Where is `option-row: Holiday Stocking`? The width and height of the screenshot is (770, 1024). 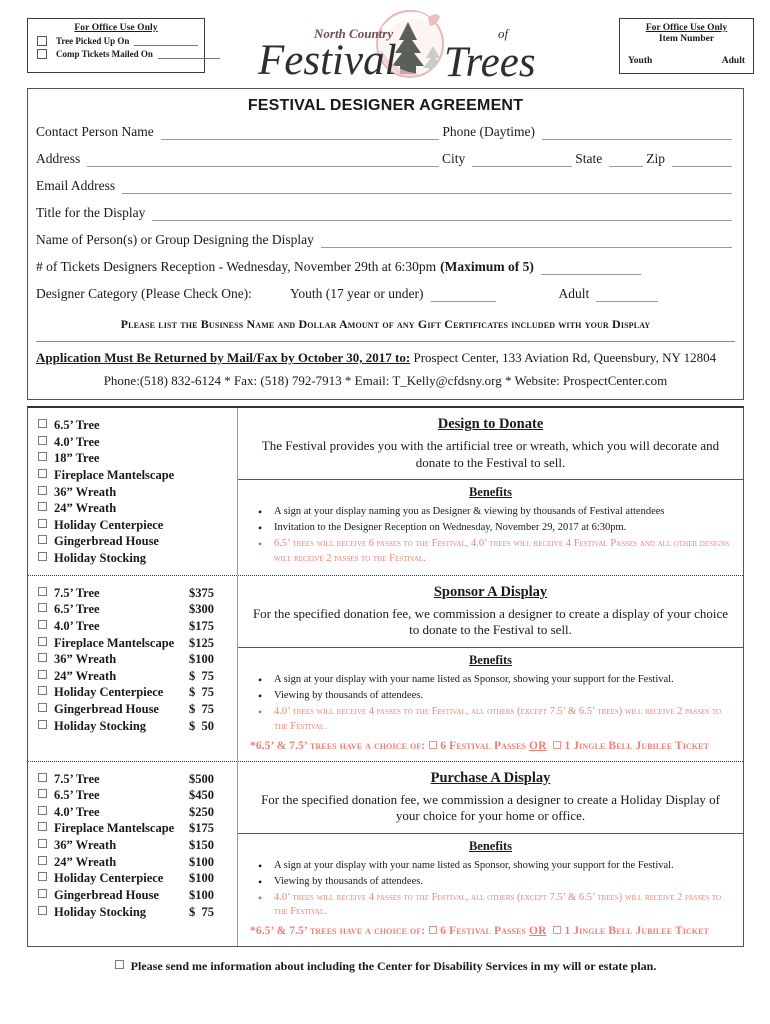
option-row: Holiday Stocking is located at coordinates (132, 558).